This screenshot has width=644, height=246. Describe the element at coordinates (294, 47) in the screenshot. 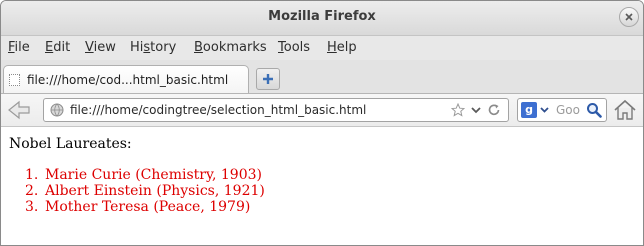

I see `menu-tools: Tools` at that location.